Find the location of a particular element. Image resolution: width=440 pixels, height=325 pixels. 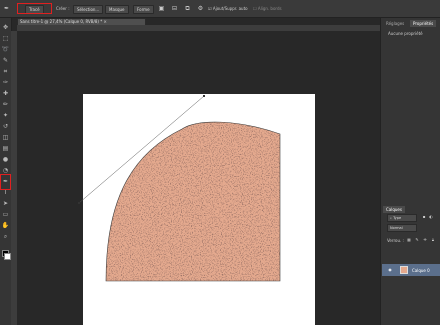

tab-adjustments: Réglages is located at coordinates (395, 23).